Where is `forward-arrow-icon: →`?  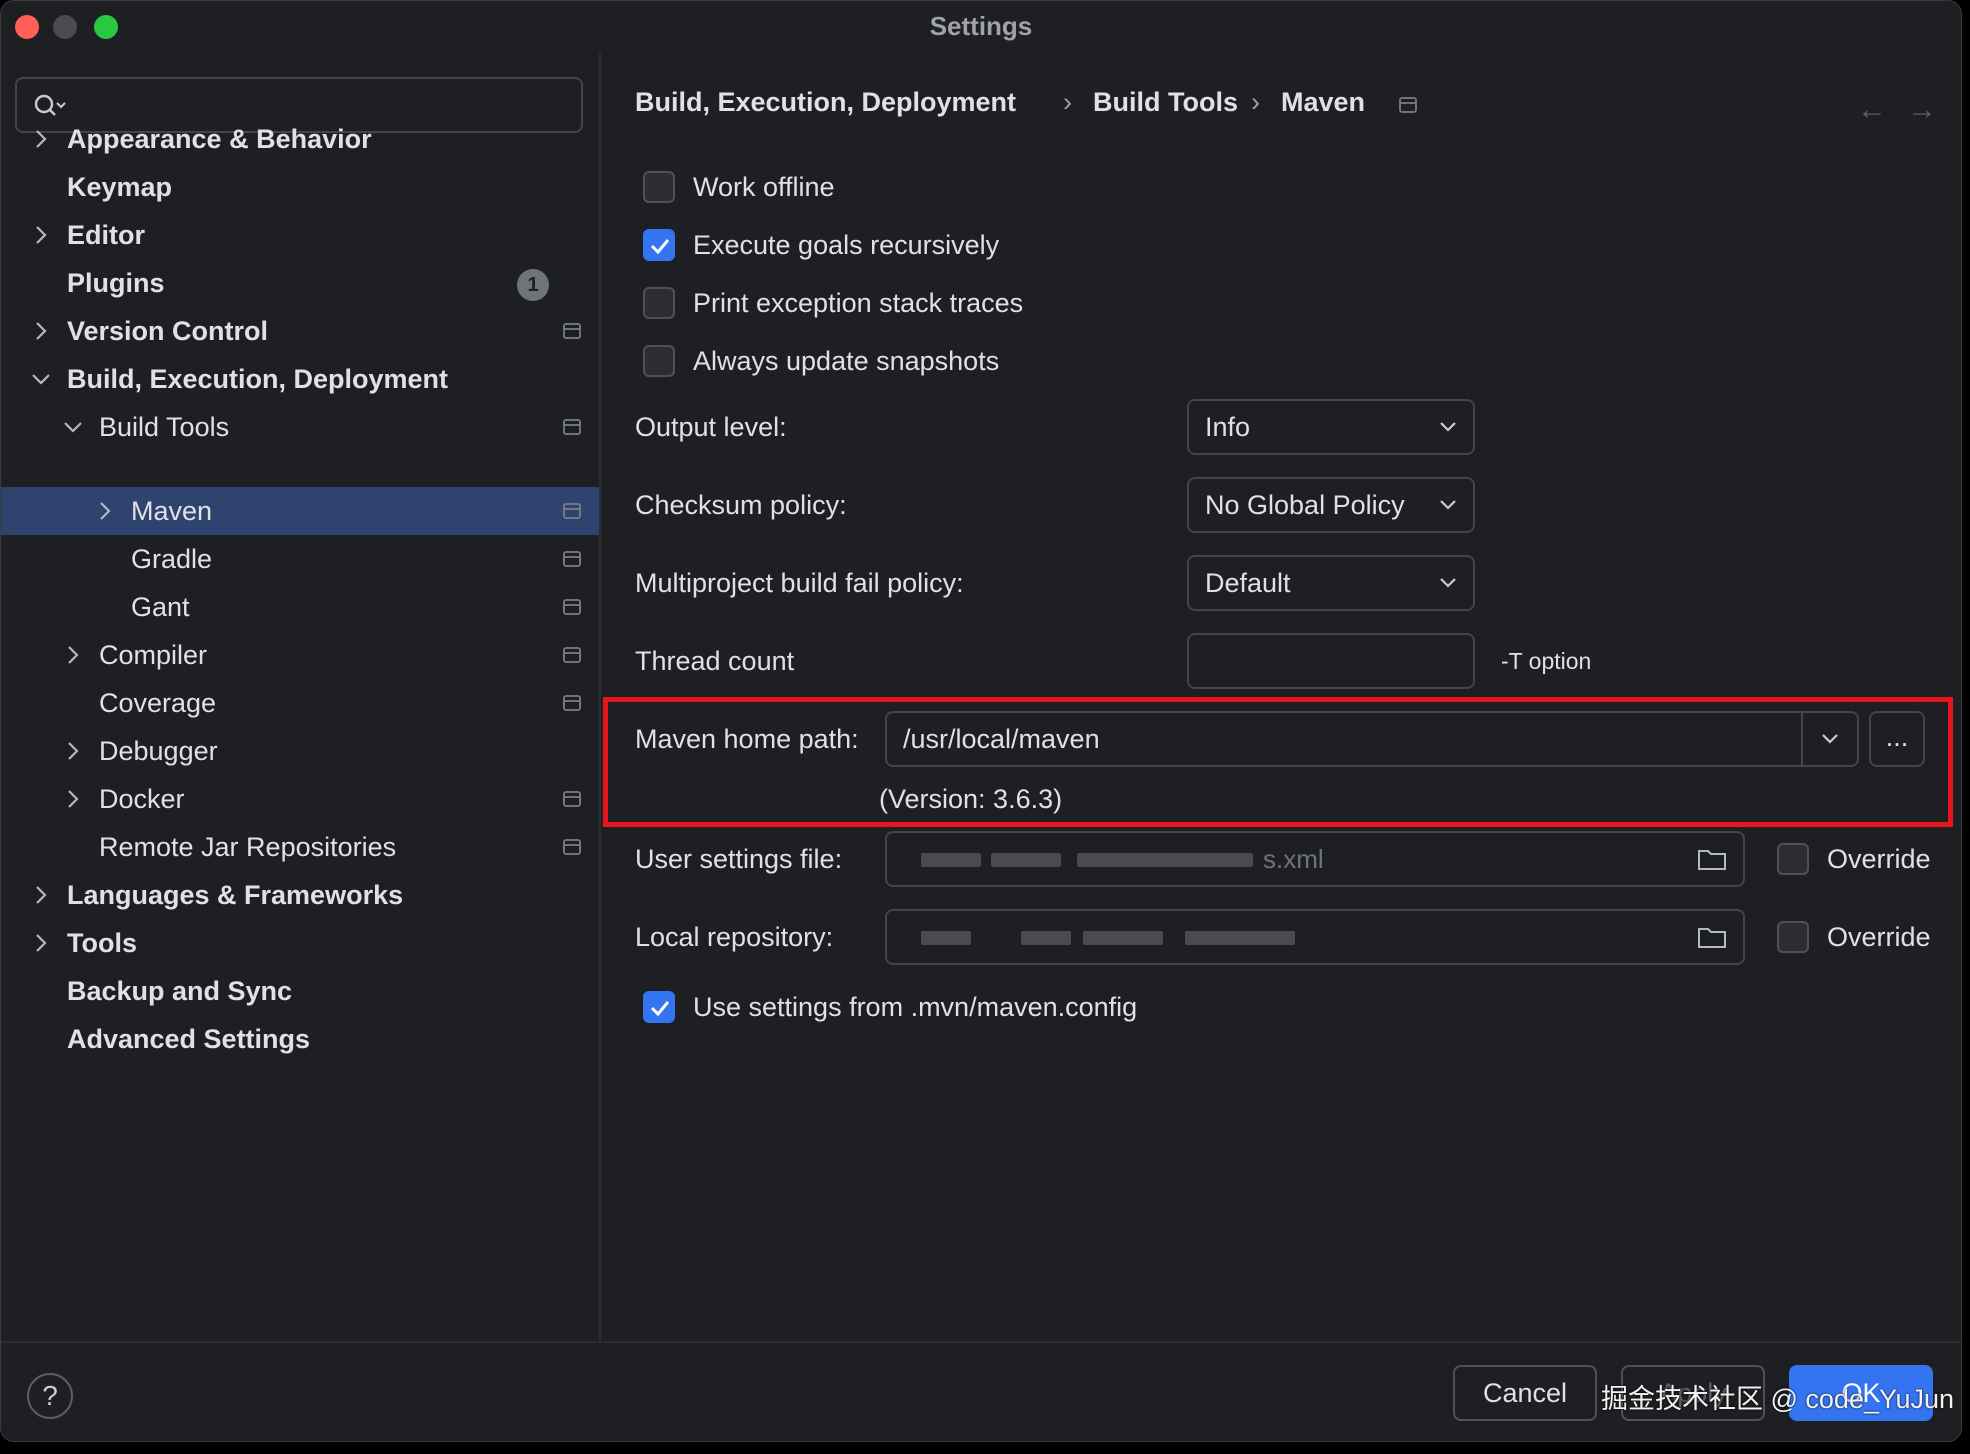 forward-arrow-icon: → is located at coordinates (1922, 110).